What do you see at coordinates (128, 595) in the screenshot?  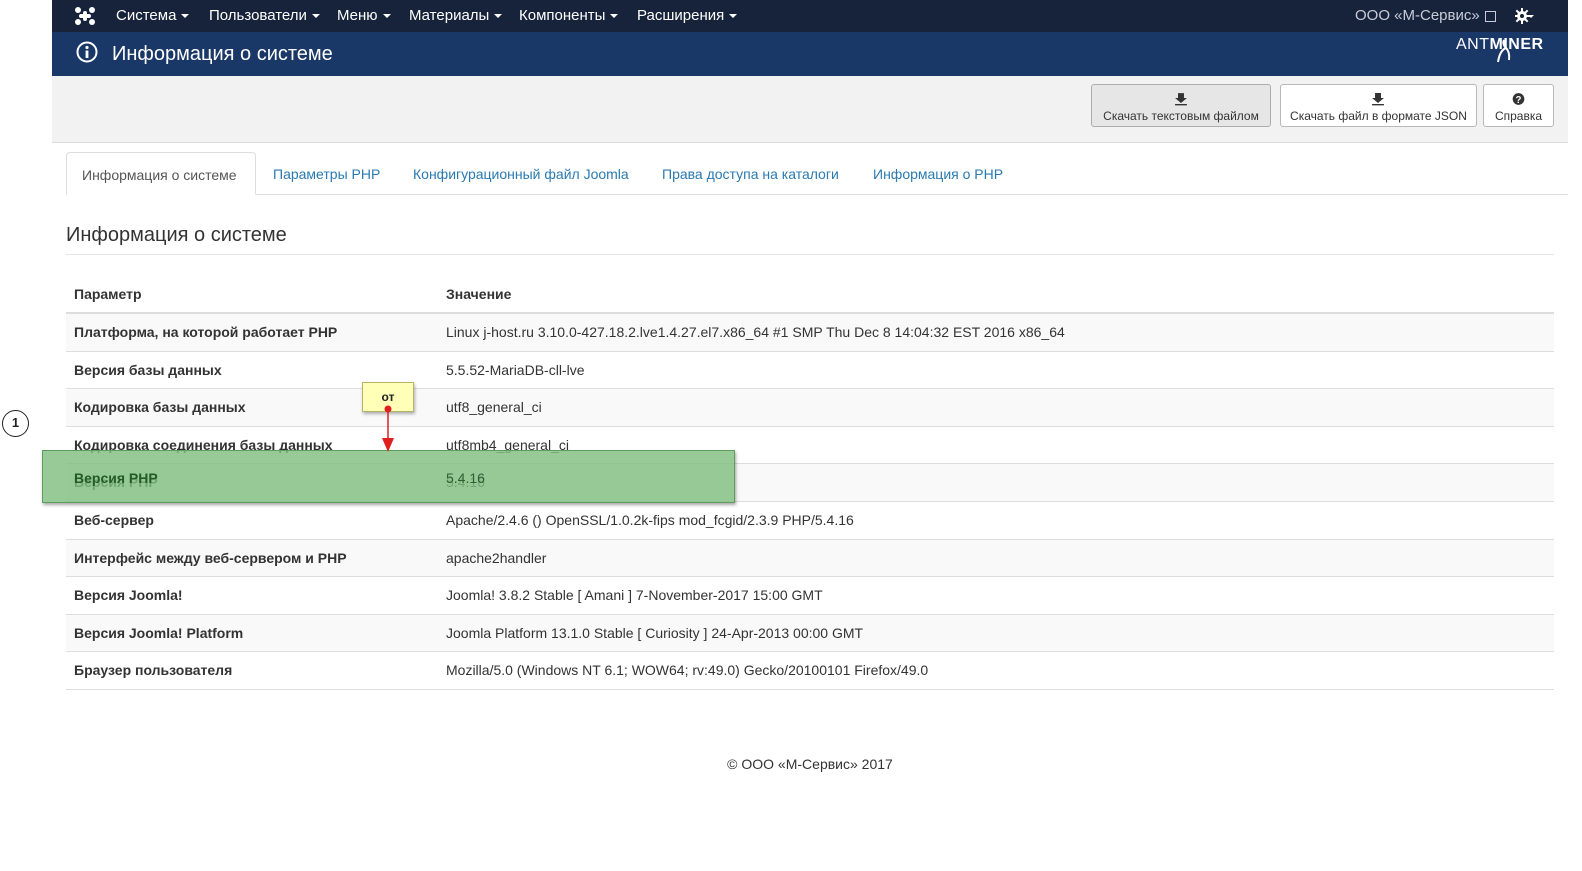 I see `row-parameter: Версия Joomla!` at bounding box center [128, 595].